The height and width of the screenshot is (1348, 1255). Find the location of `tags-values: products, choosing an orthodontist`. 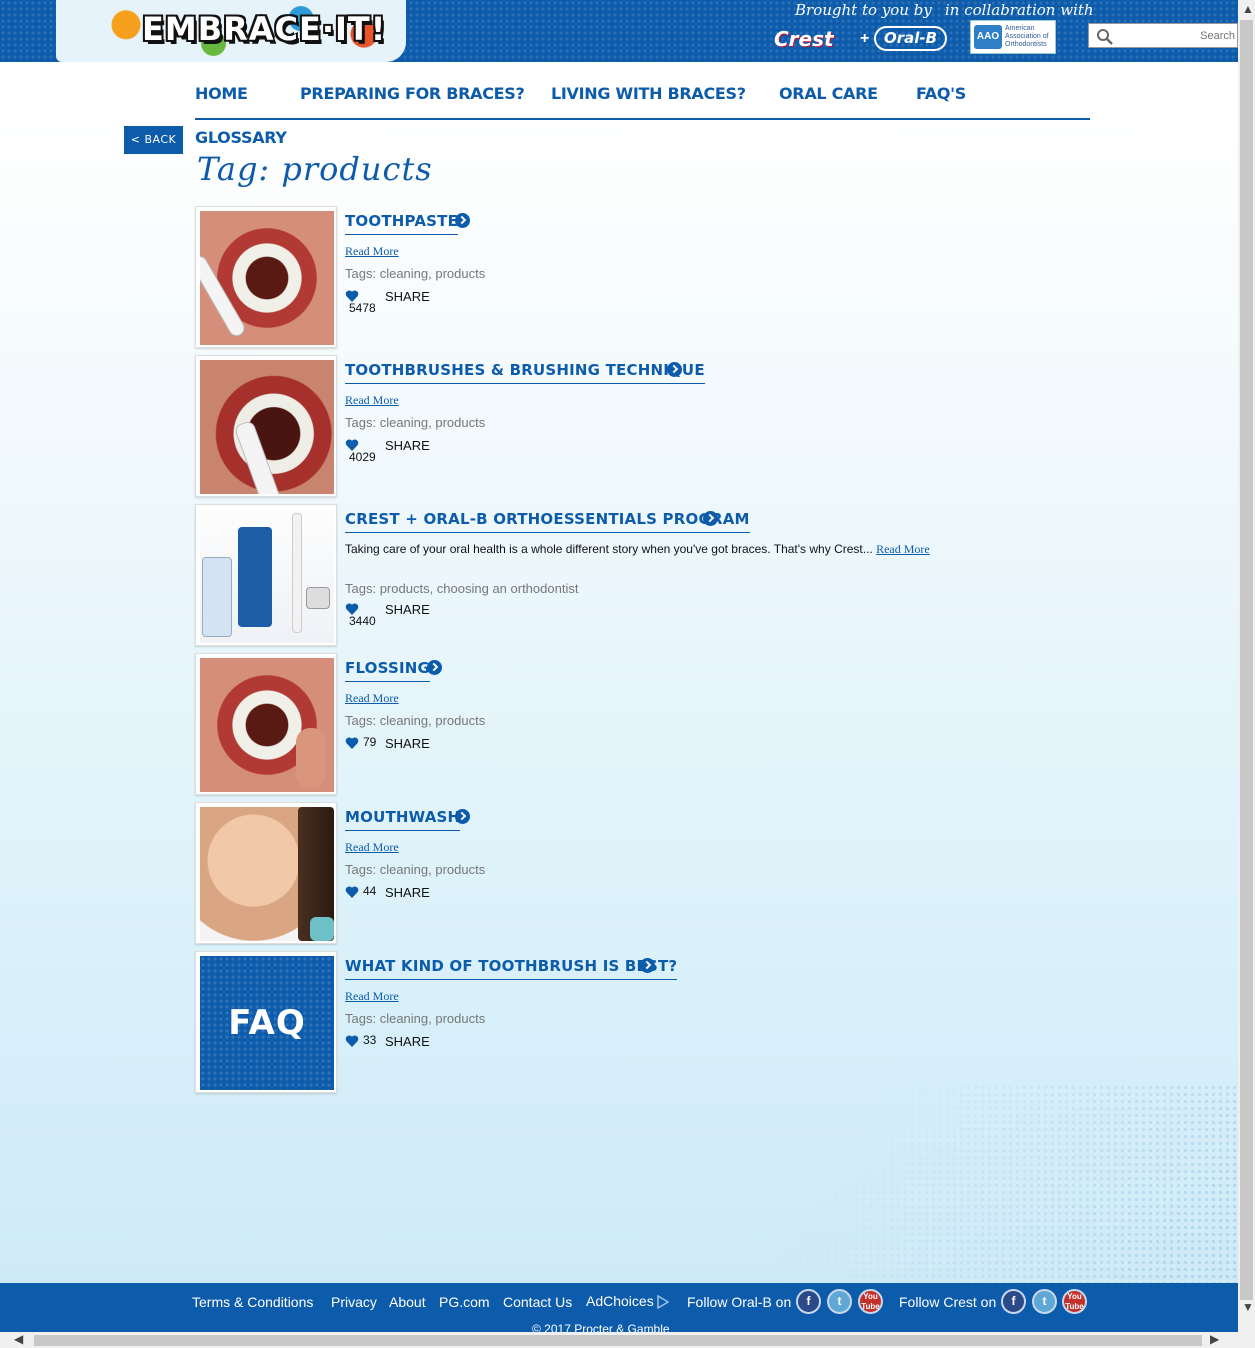

tags-values: products, choosing an orthodontist is located at coordinates (479, 588).